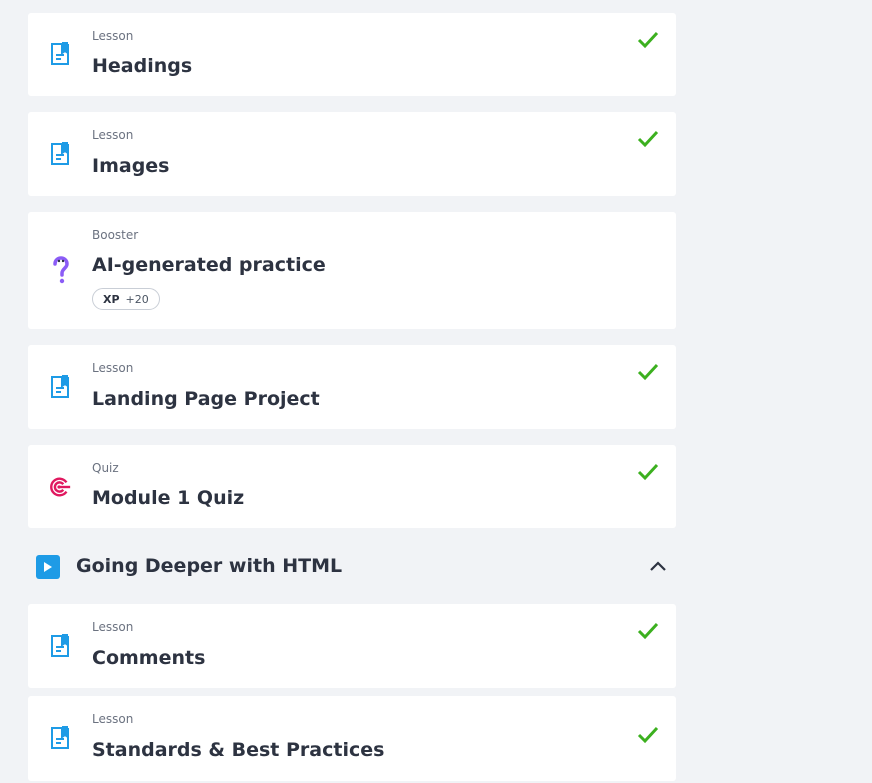 The width and height of the screenshot is (872, 783). I want to click on item-title: Standards & Best Practices, so click(238, 750).